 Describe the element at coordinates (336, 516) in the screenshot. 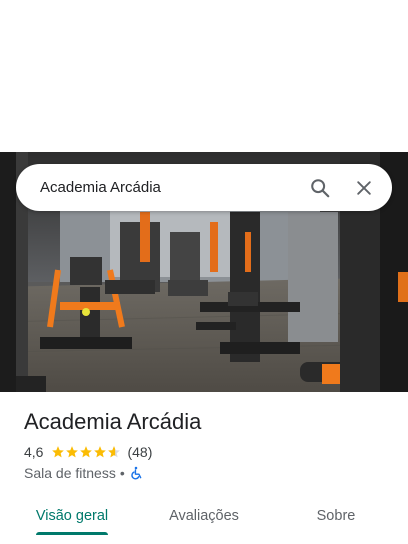

I see `tab-about: Sobre` at that location.